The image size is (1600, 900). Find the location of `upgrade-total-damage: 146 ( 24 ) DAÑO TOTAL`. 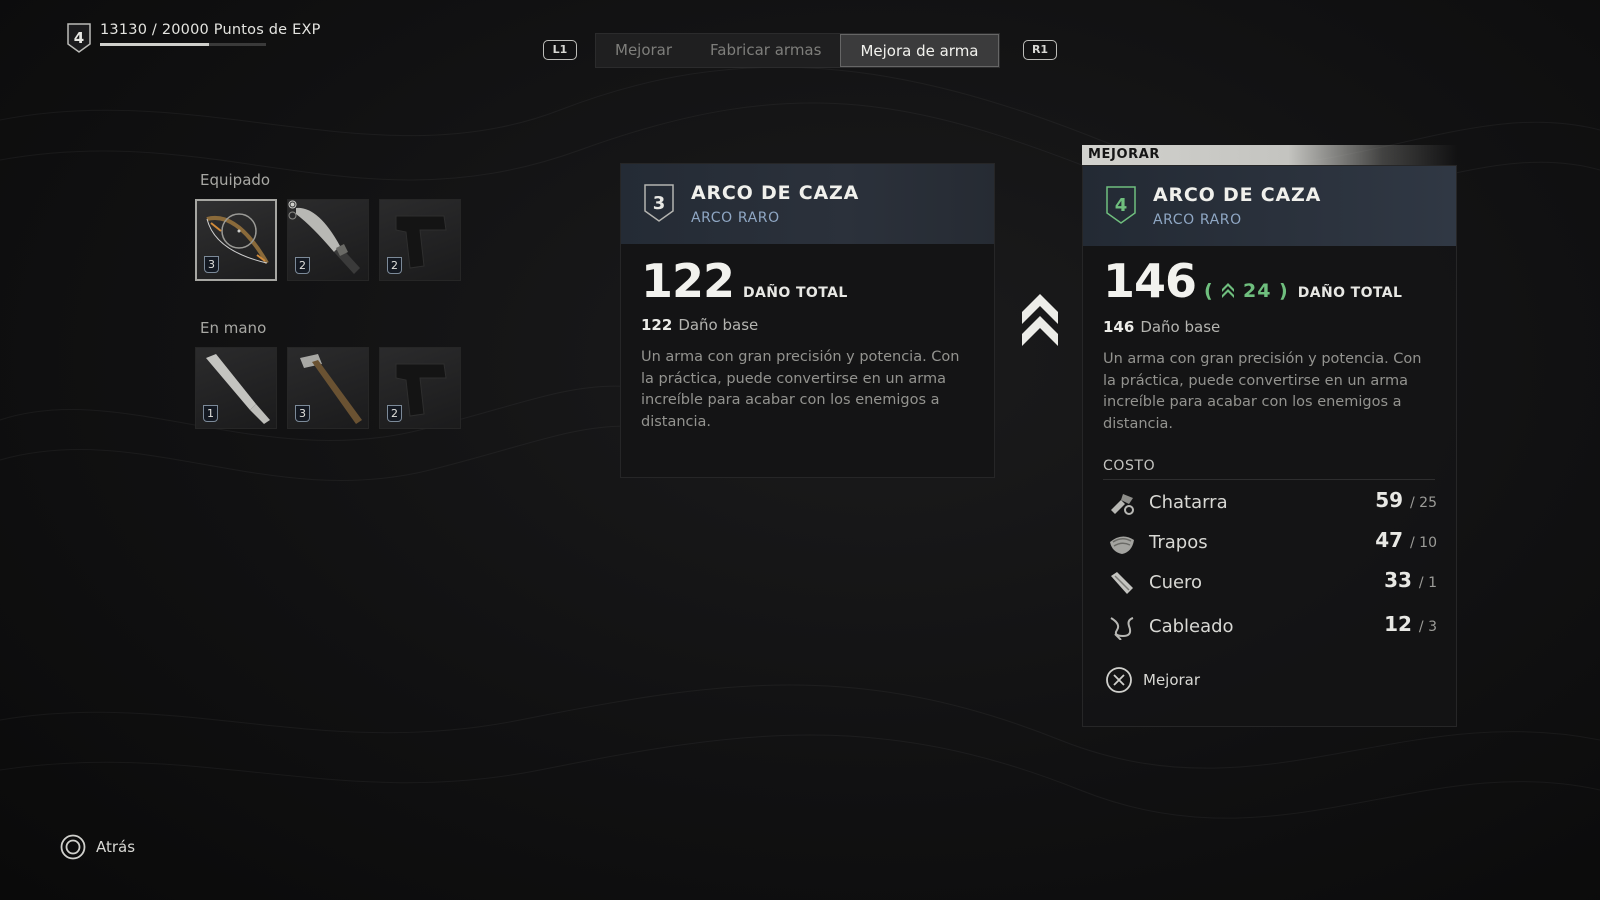

upgrade-total-damage: 146 ( 24 ) DAÑO TOTAL is located at coordinates (1252, 281).